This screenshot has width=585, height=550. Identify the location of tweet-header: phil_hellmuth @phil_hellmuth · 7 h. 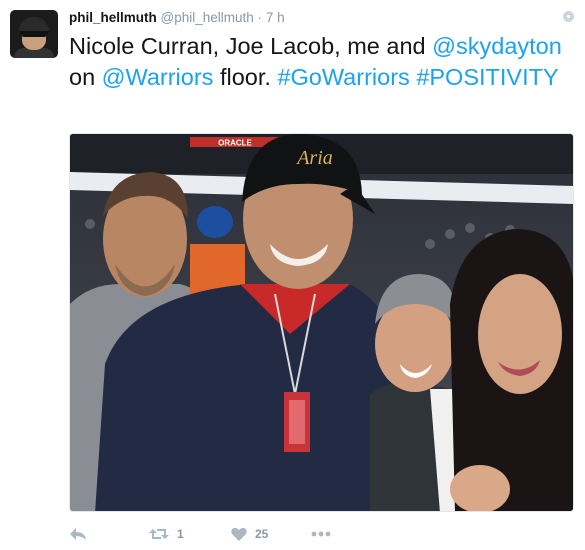
(177, 18).